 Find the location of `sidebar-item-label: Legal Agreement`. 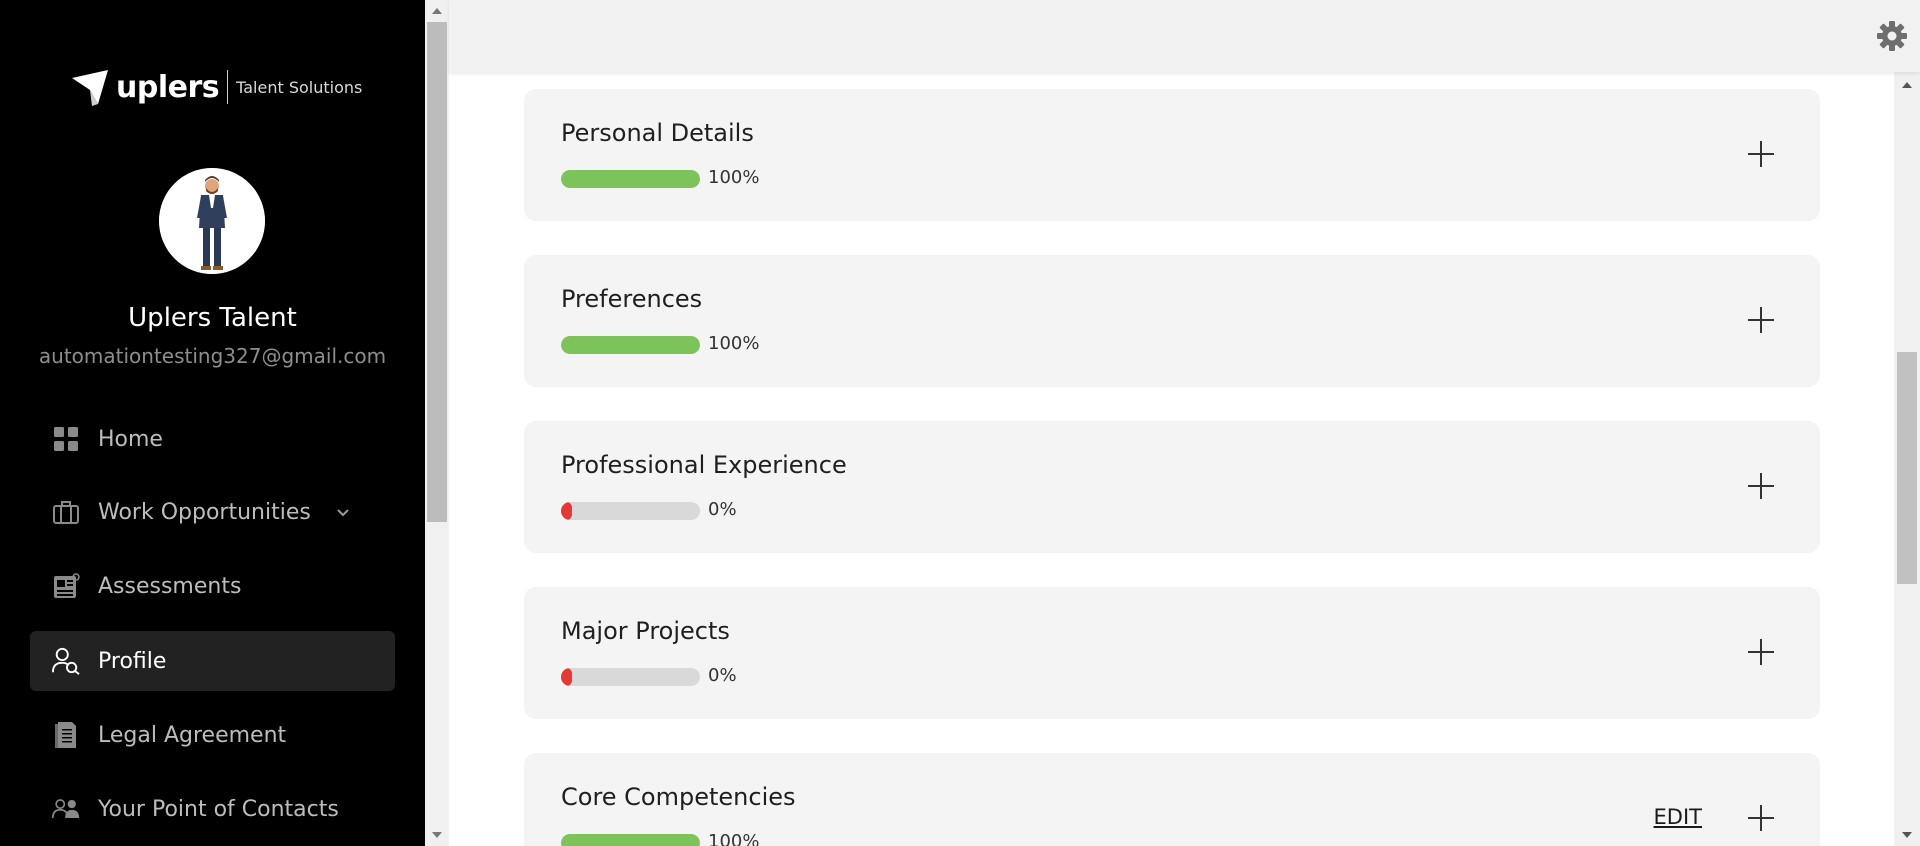

sidebar-item-label: Legal Agreement is located at coordinates (192, 735).